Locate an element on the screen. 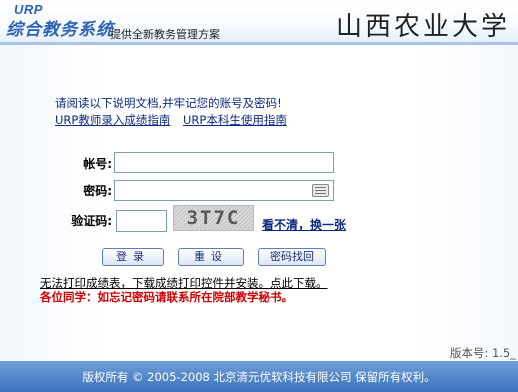 Image resolution: width=518 pixels, height=392 pixels. login-button: 登录 is located at coordinates (133, 257).